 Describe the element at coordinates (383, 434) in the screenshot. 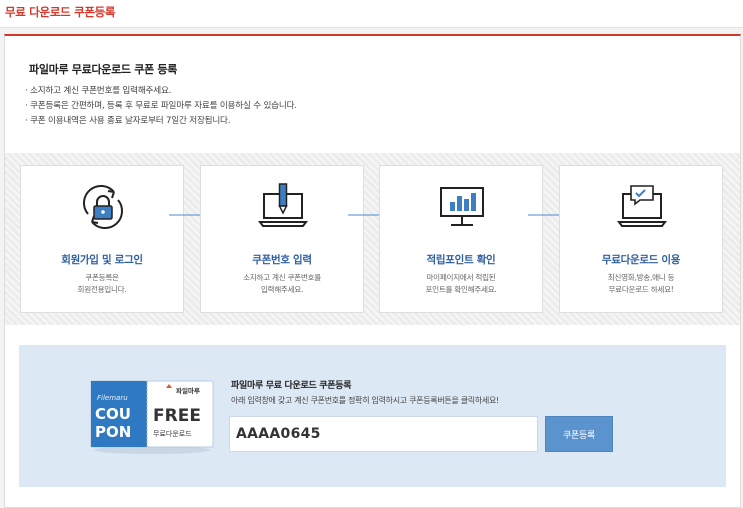

I see `coupon-code-input` at that location.